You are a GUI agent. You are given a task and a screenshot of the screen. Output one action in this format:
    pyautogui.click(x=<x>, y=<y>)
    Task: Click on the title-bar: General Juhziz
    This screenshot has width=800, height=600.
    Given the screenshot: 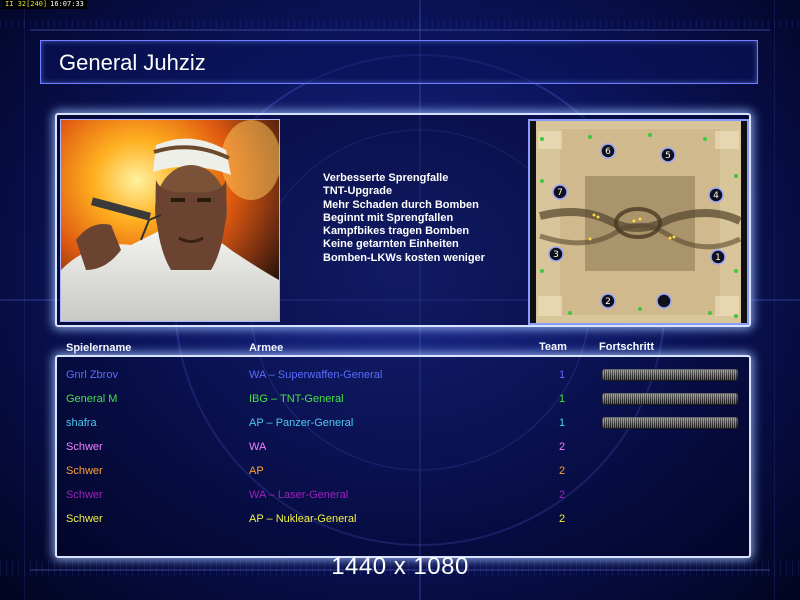 What is the action you would take?
    pyautogui.click(x=399, y=62)
    